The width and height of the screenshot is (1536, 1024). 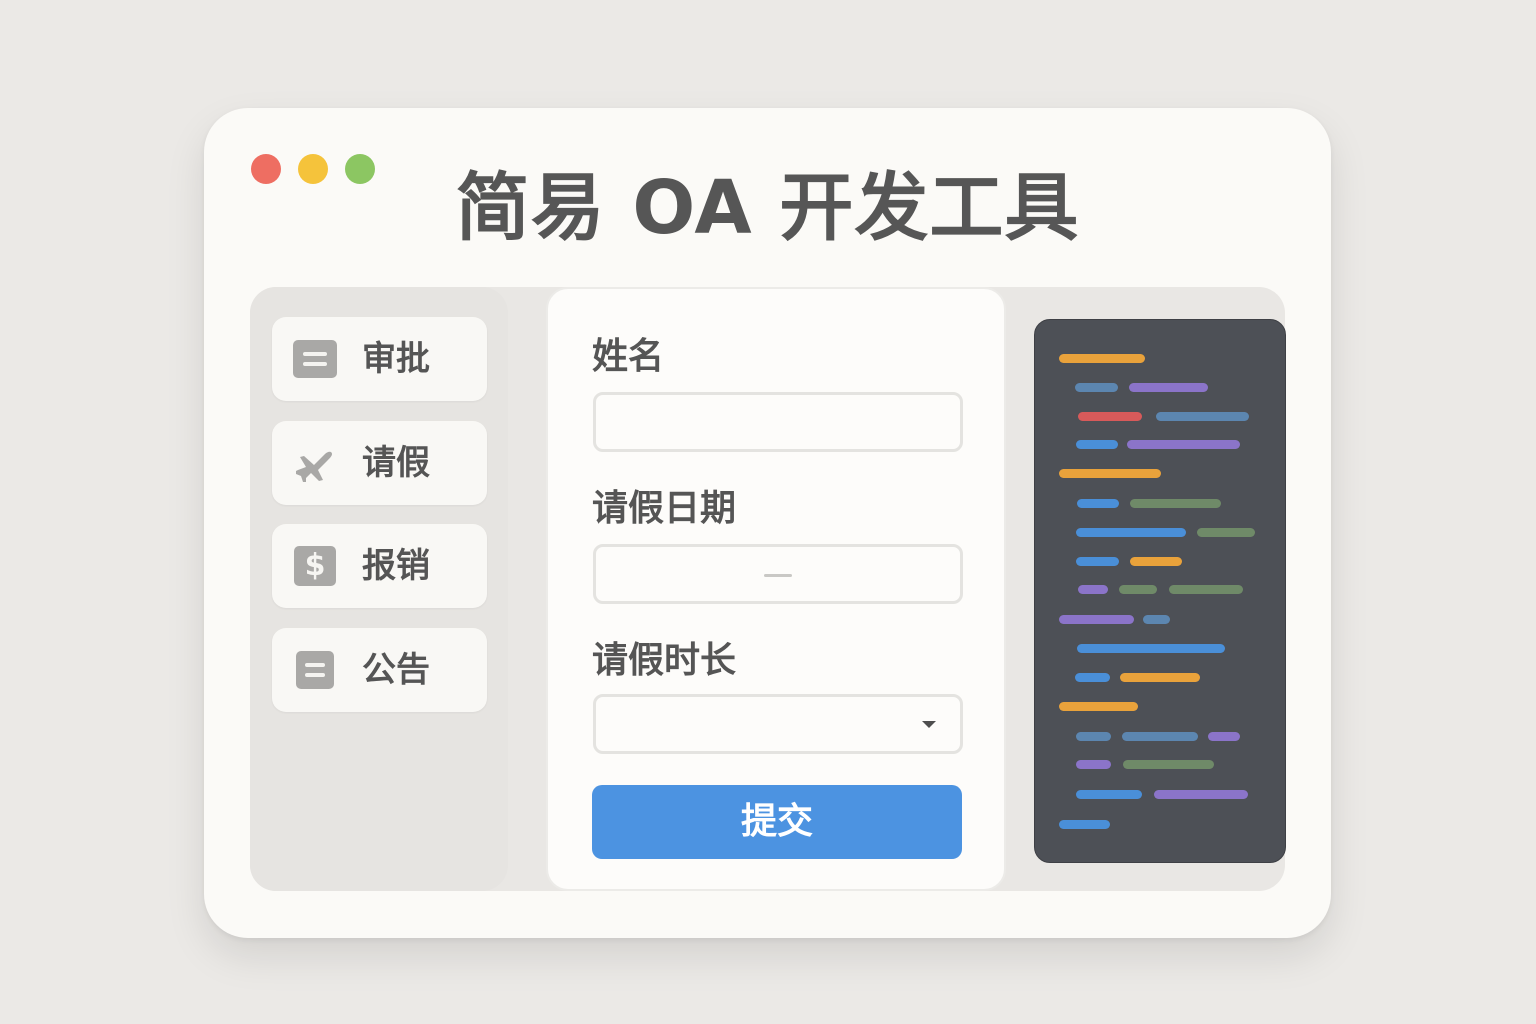 I want to click on sidebar-item-announcement: 公告, so click(x=379, y=670).